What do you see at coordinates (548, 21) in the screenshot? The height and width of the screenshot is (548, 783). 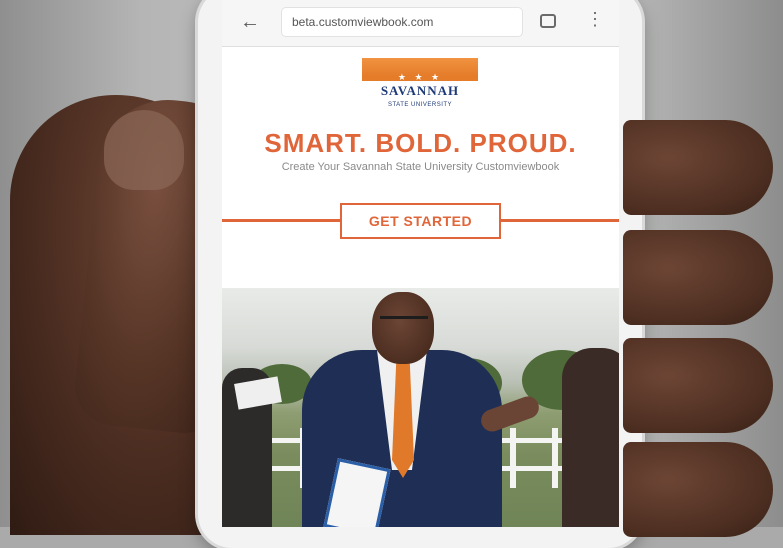 I see `tabs-icon` at bounding box center [548, 21].